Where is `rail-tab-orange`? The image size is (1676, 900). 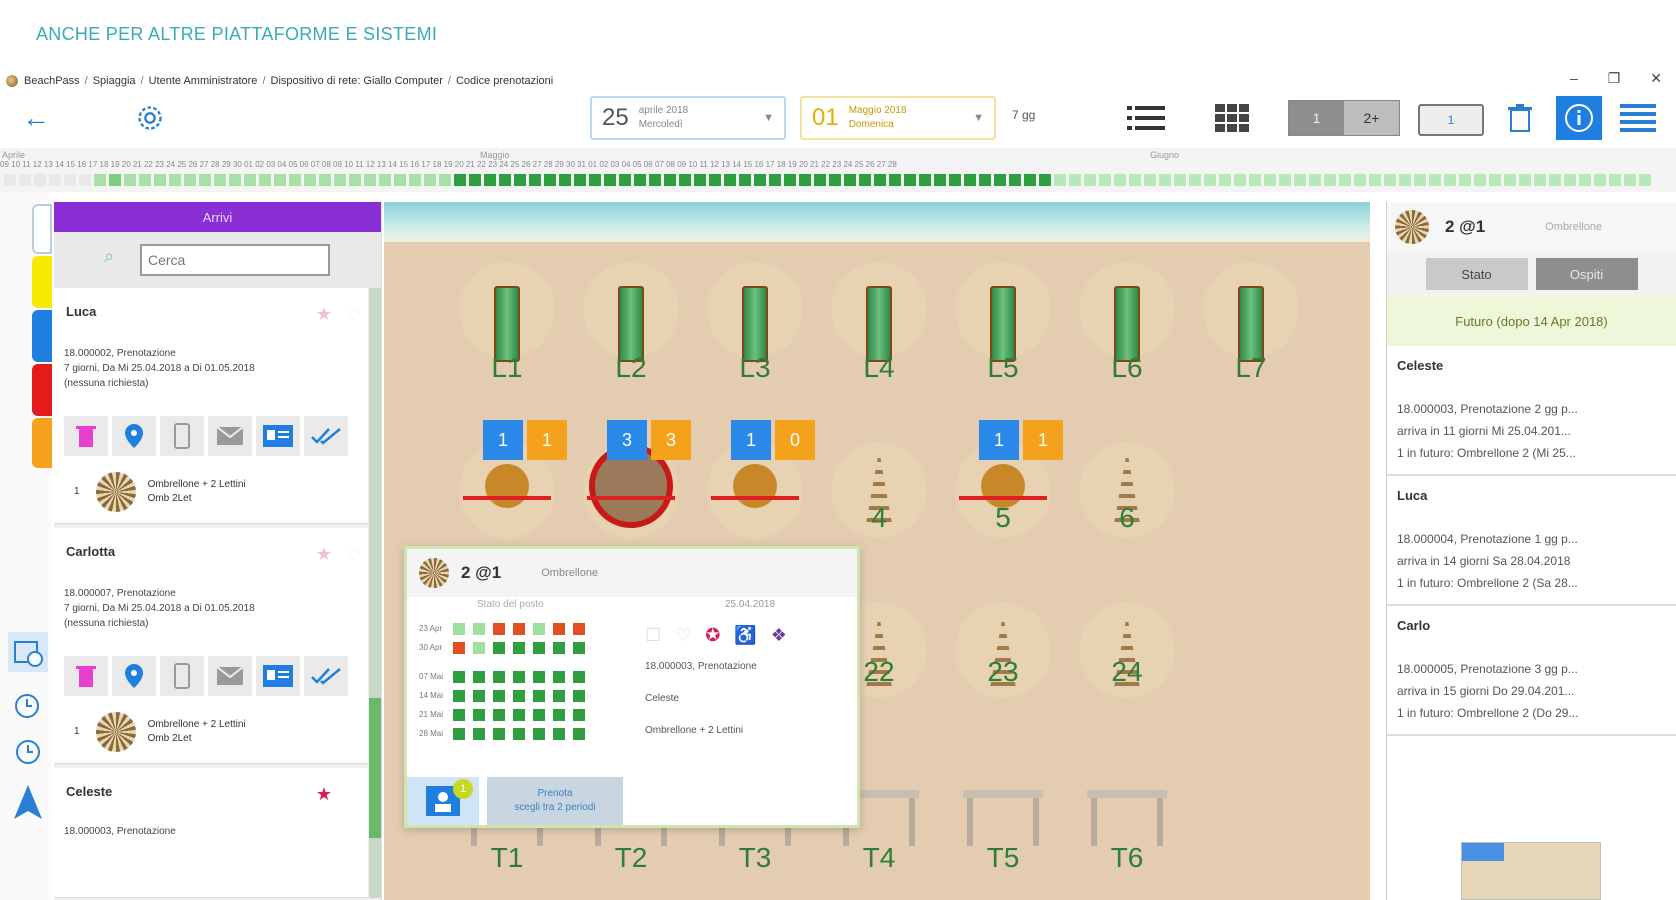 rail-tab-orange is located at coordinates (42, 443).